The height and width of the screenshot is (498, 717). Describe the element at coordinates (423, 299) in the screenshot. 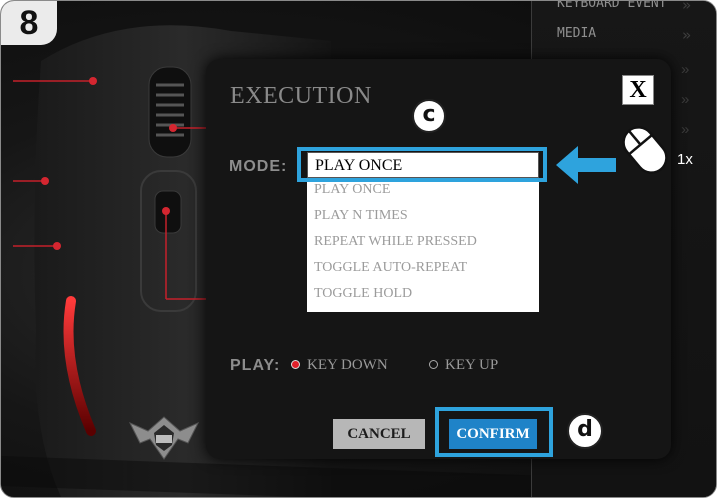

I see `mode-option-toggle-hold: TOGGLE HOLD` at that location.